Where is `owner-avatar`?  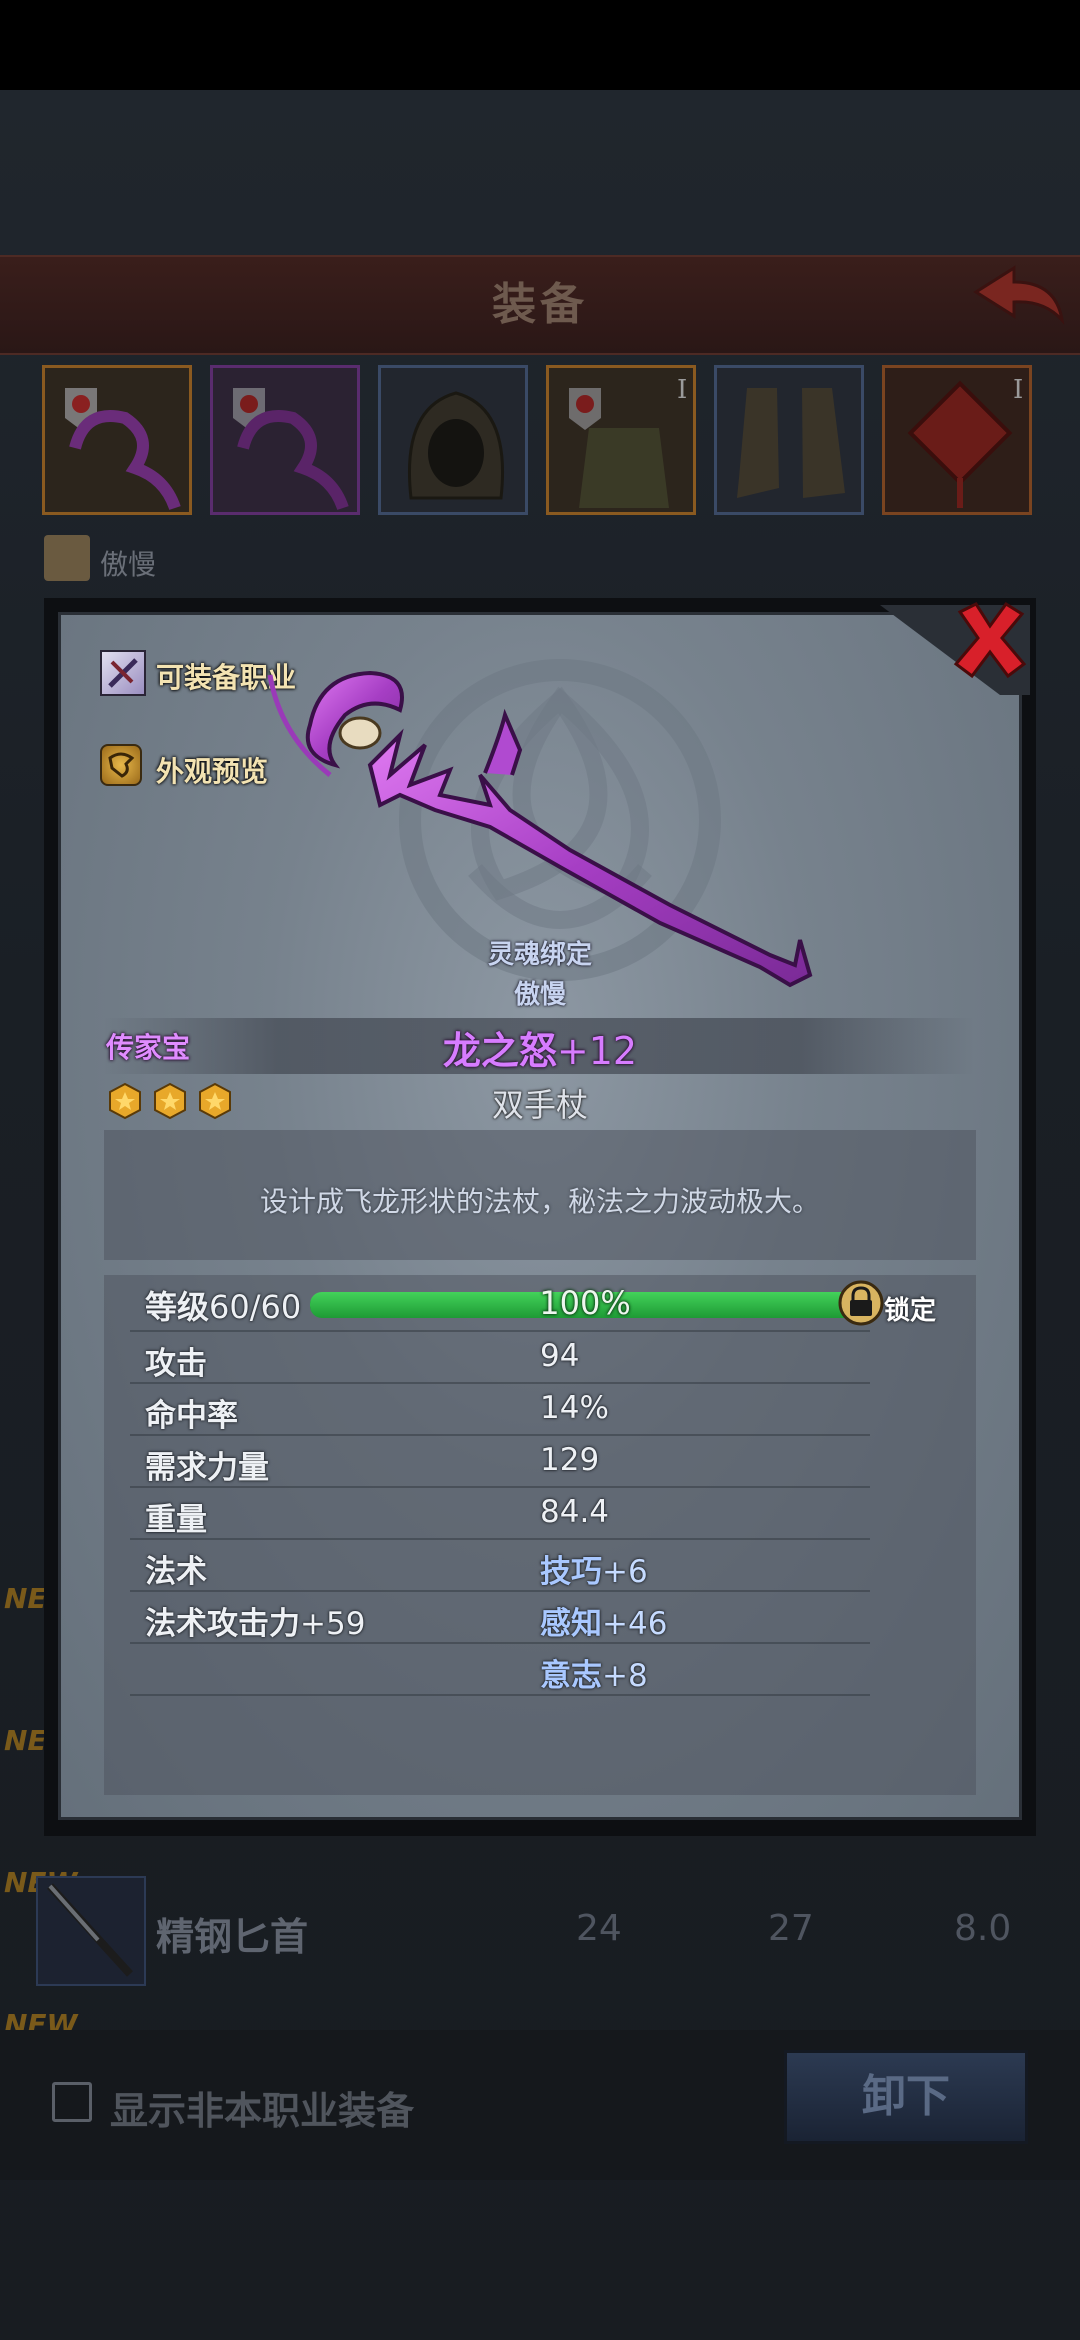 owner-avatar is located at coordinates (67, 558).